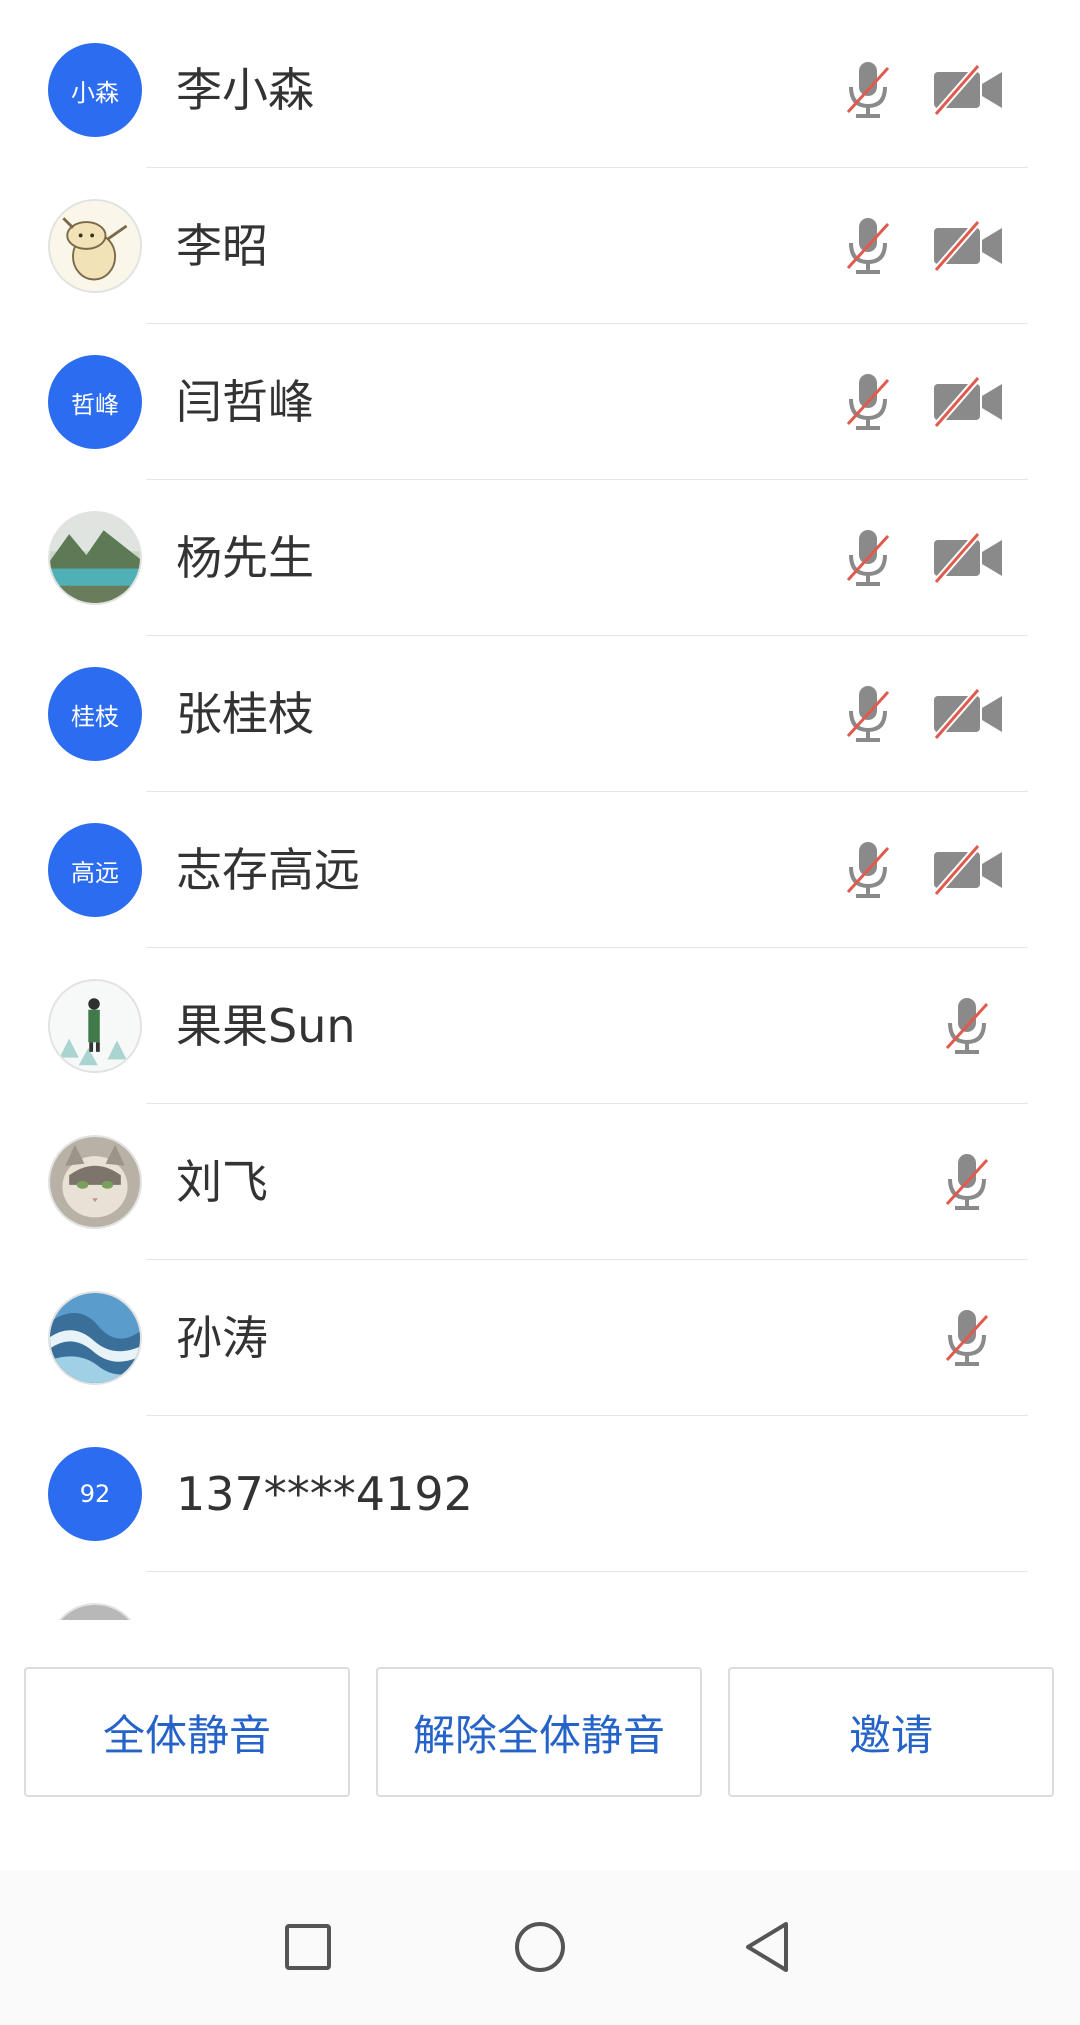 The image size is (1080, 2025). Describe the element at coordinates (95, 558) in the screenshot. I see `landscape-photo-avatar` at that location.